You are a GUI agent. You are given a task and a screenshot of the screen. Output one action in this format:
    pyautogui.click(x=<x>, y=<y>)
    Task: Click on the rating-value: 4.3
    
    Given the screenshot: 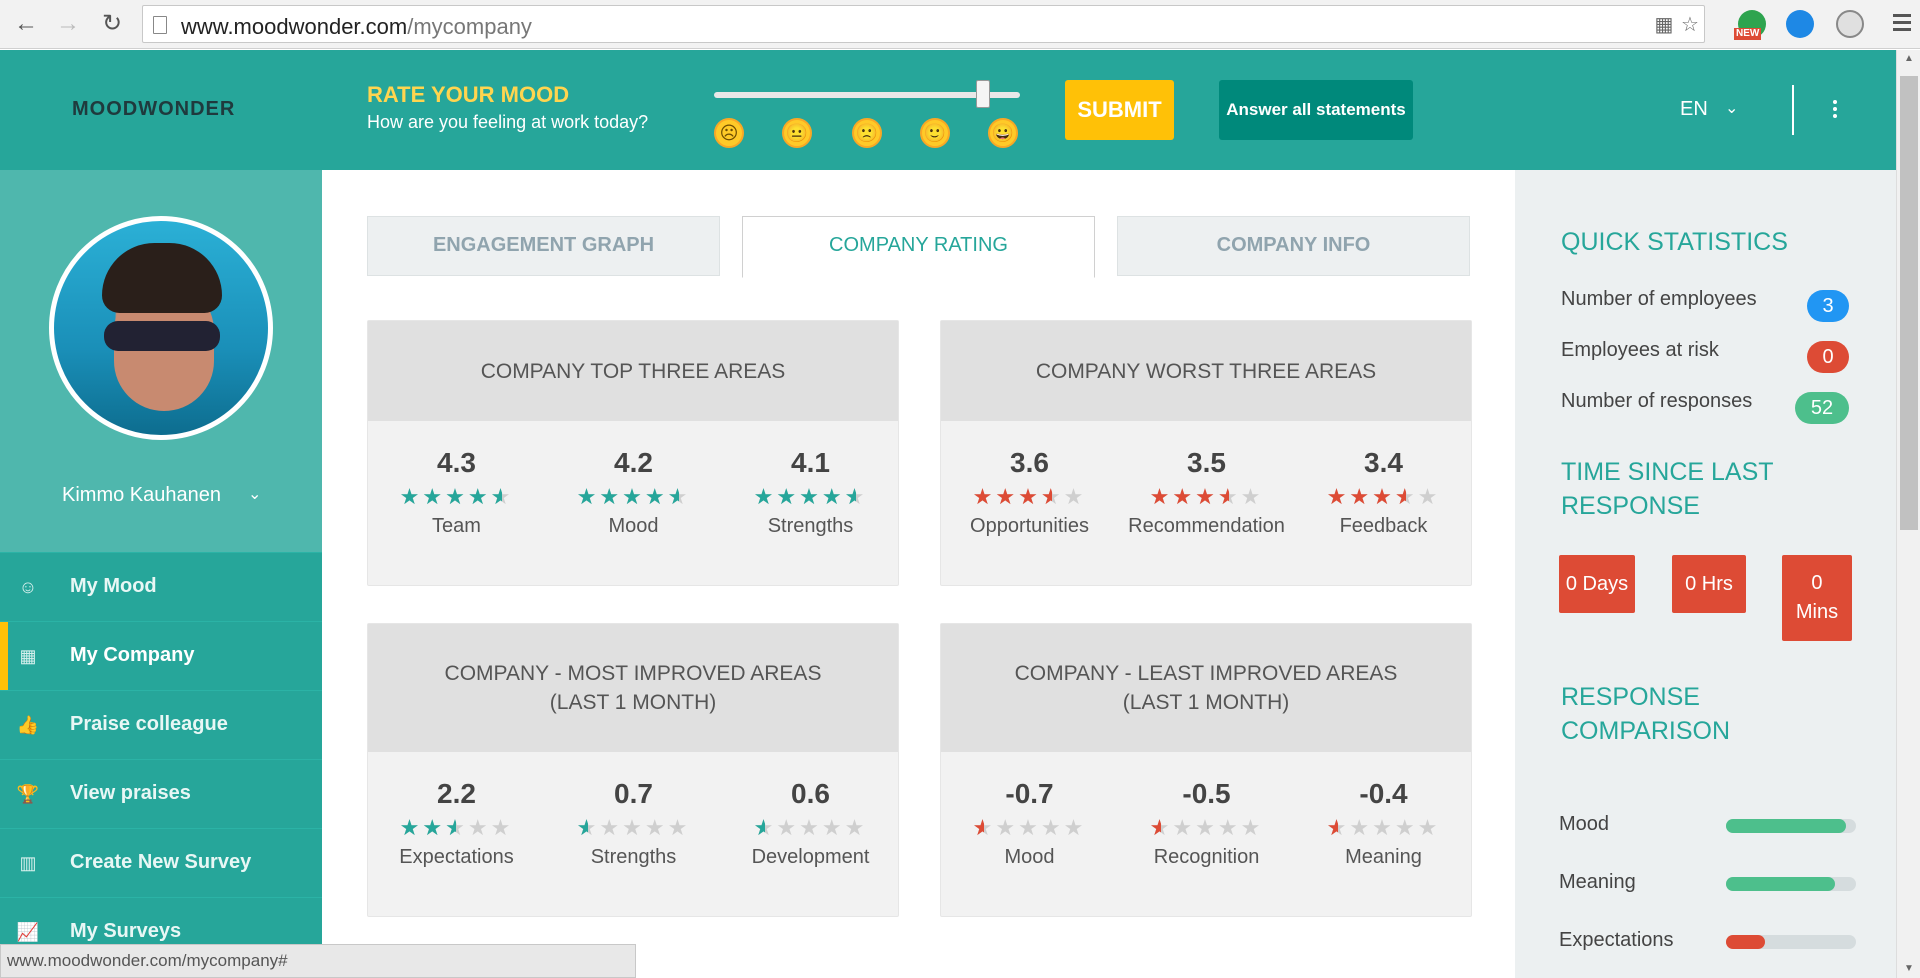 What is the action you would take?
    pyautogui.click(x=456, y=462)
    